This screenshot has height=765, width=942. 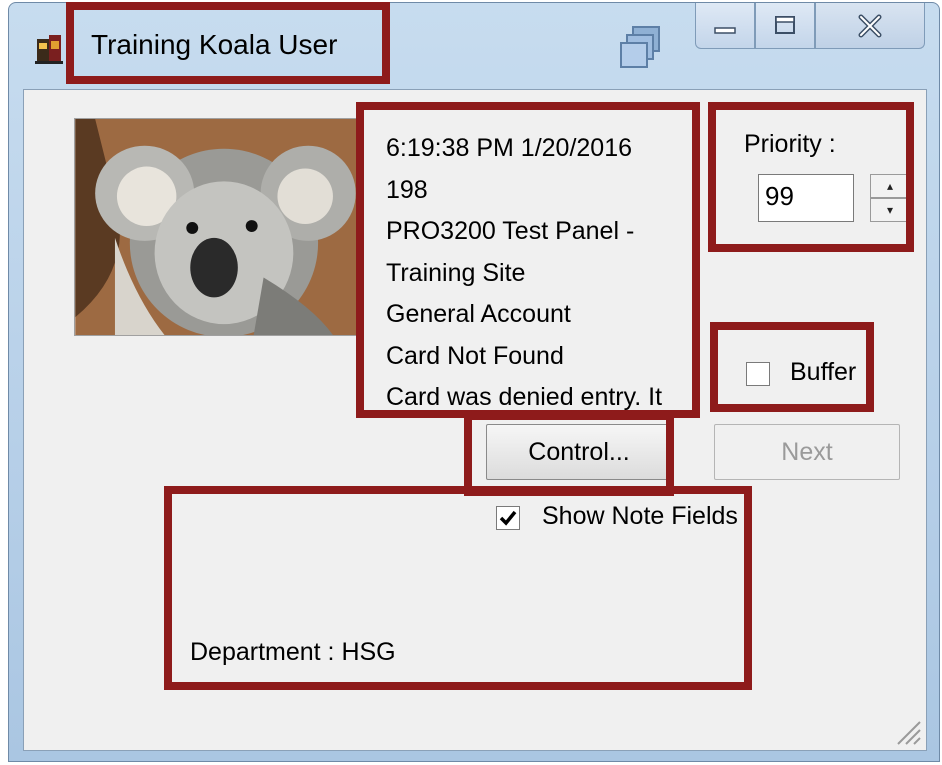 What do you see at coordinates (407, 189) in the screenshot?
I see `event-number: 198` at bounding box center [407, 189].